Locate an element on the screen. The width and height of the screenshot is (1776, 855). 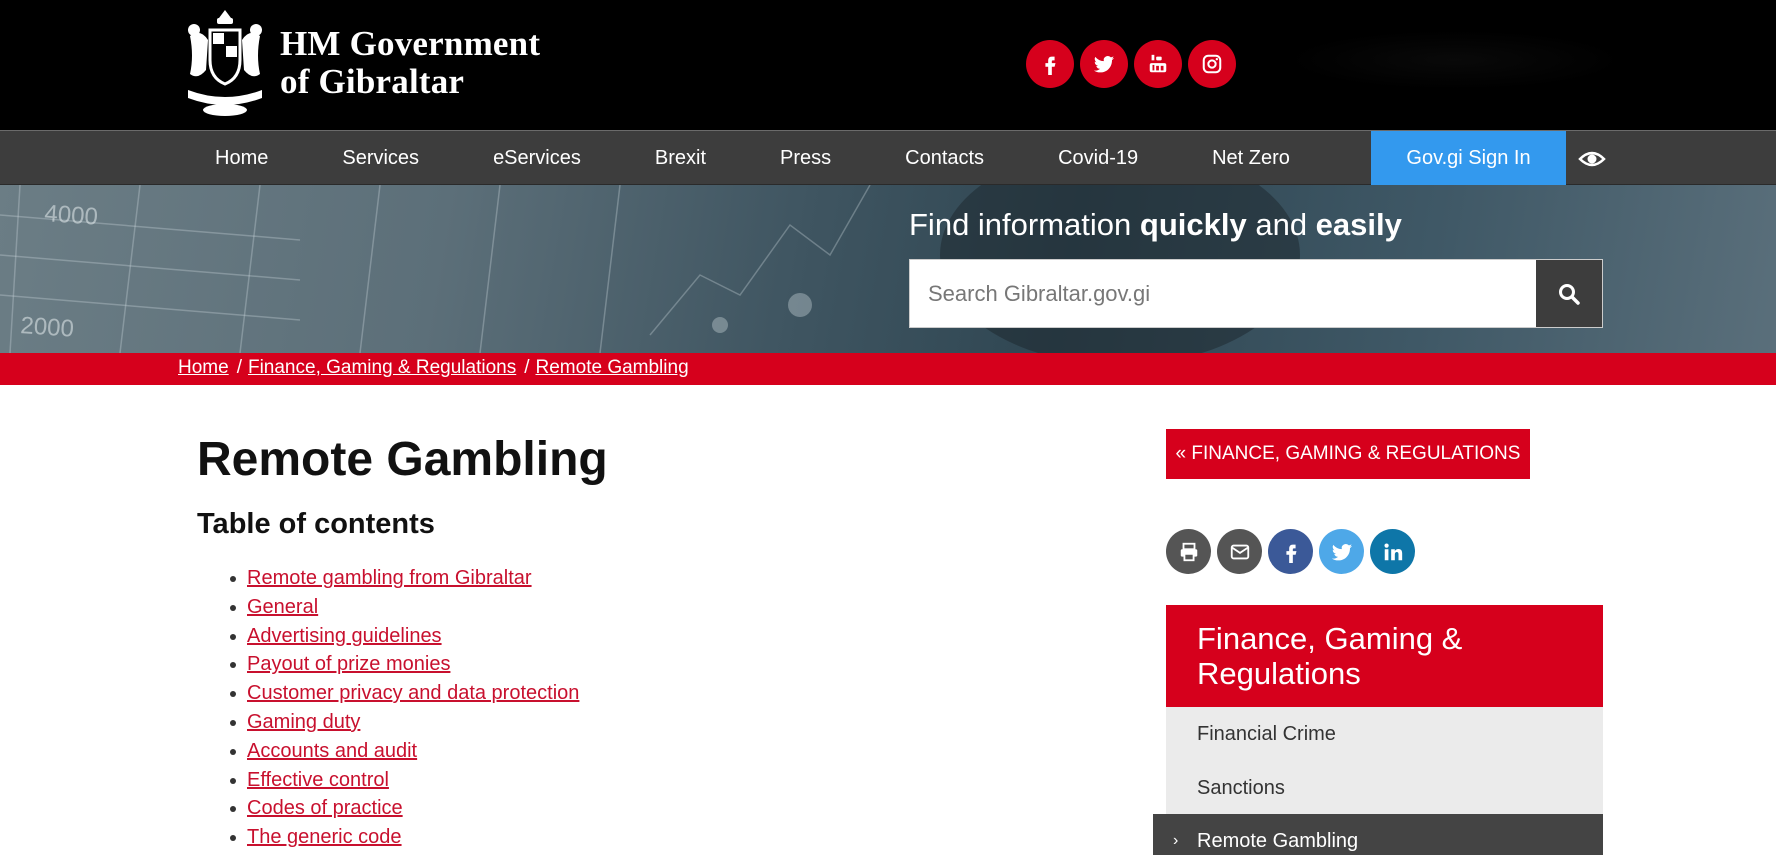
sidebar-item-sanctions: Sanctions is located at coordinates (1384, 788).